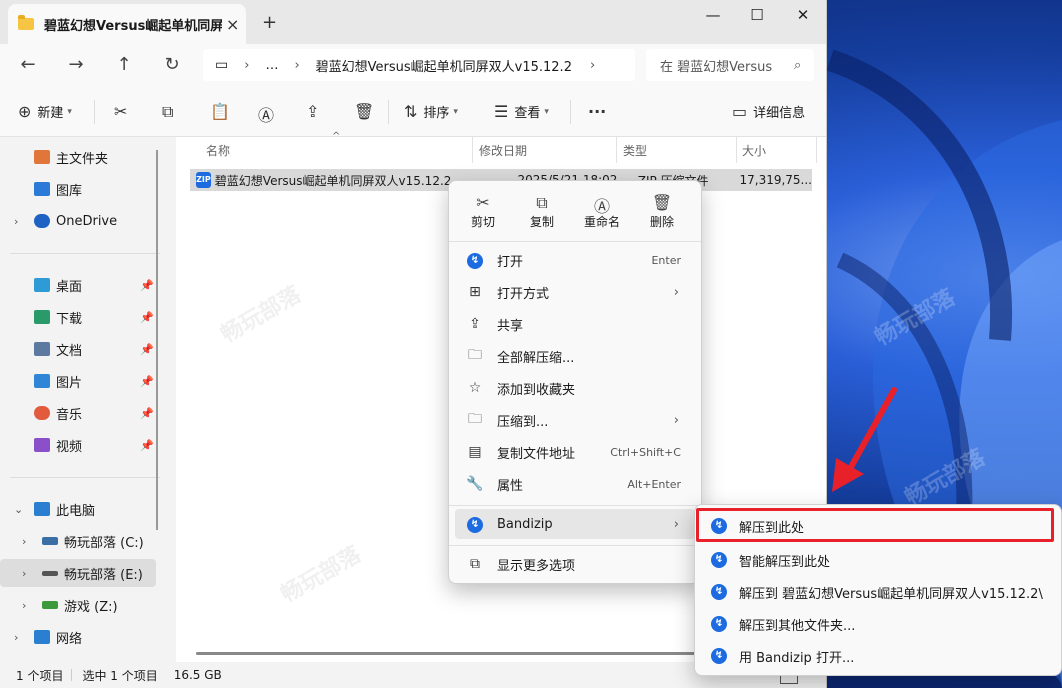 Image resolution: width=1062 pixels, height=688 pixels. I want to click on music-icon, so click(42, 413).